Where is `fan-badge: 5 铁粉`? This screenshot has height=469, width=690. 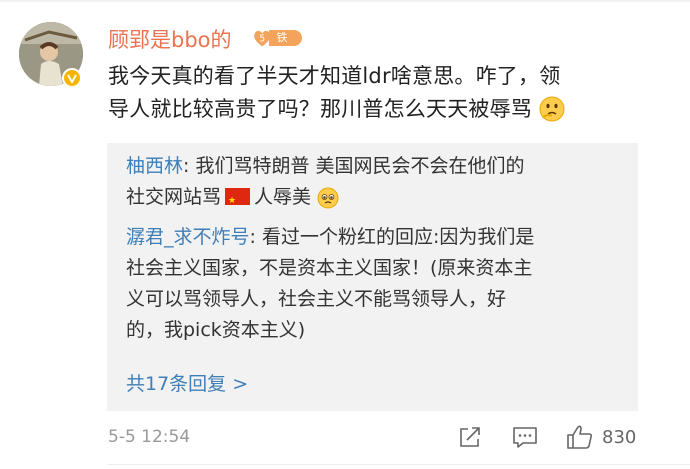 fan-badge: 5 铁粉 is located at coordinates (277, 43).